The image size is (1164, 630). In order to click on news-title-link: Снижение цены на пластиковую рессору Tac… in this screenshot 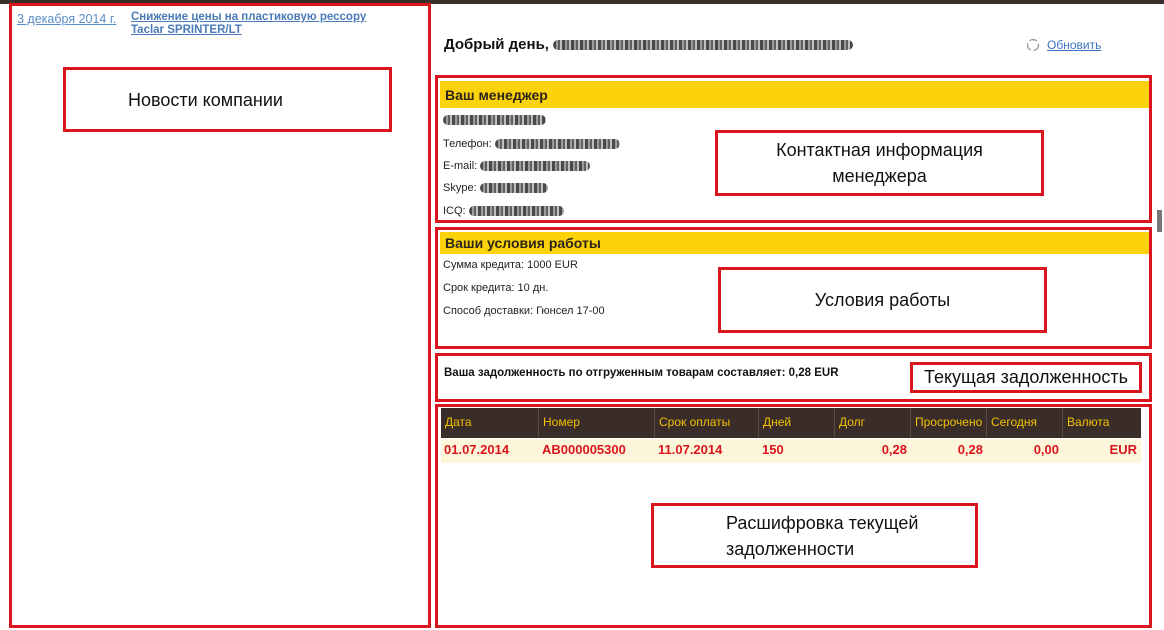, I will do `click(261, 24)`.